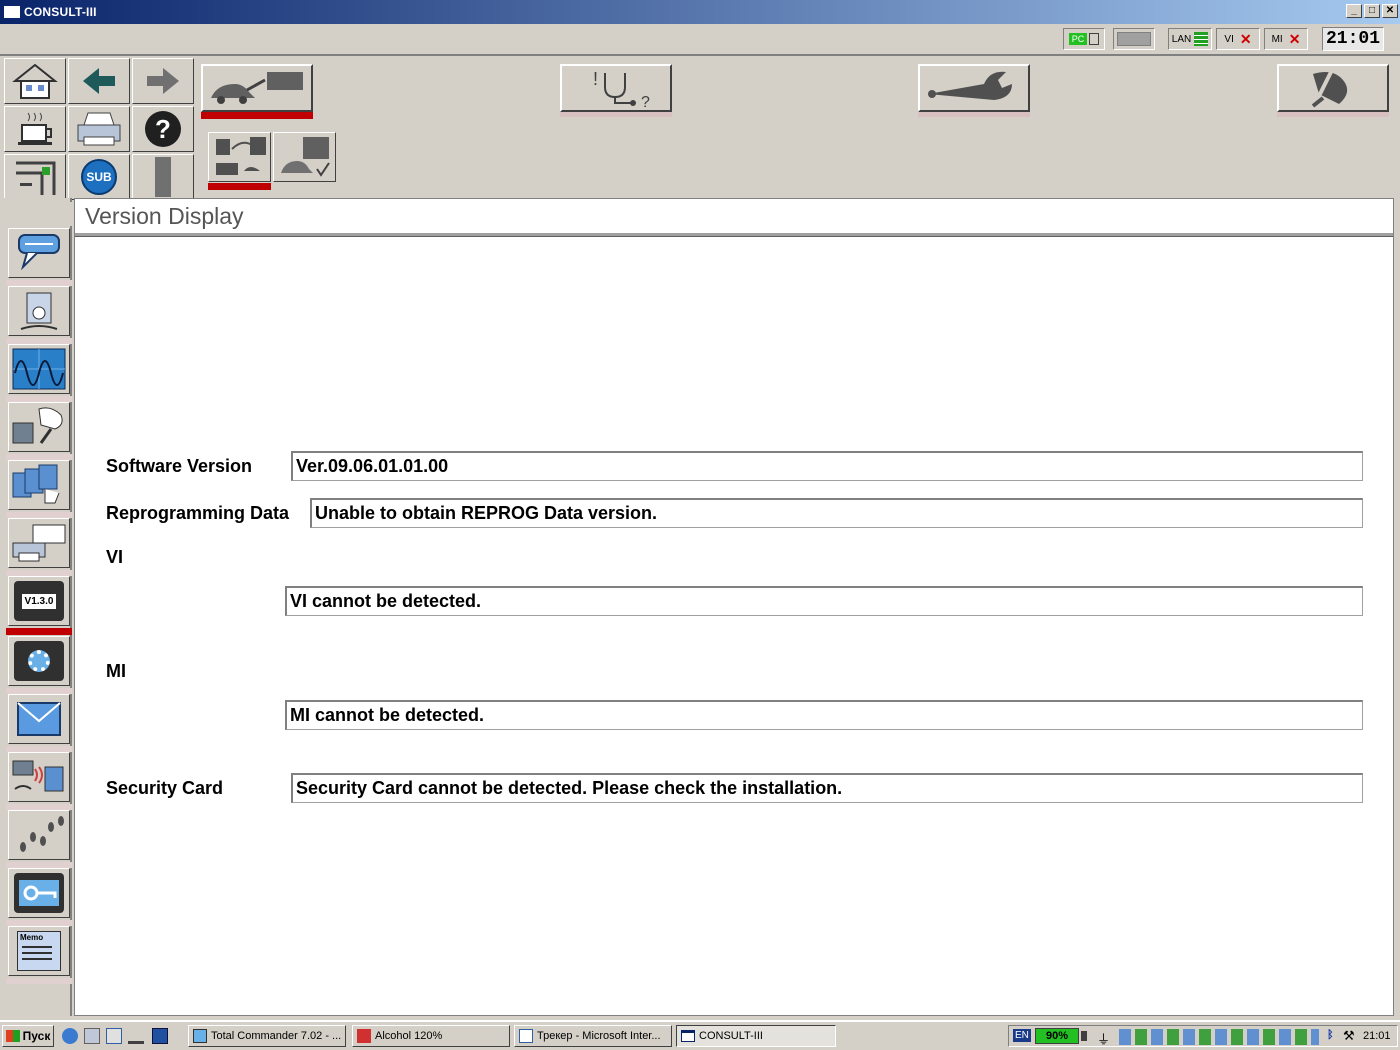 Image resolution: width=1400 pixels, height=1050 pixels. What do you see at coordinates (42, 834) in the screenshot?
I see `footsteps-icon` at bounding box center [42, 834].